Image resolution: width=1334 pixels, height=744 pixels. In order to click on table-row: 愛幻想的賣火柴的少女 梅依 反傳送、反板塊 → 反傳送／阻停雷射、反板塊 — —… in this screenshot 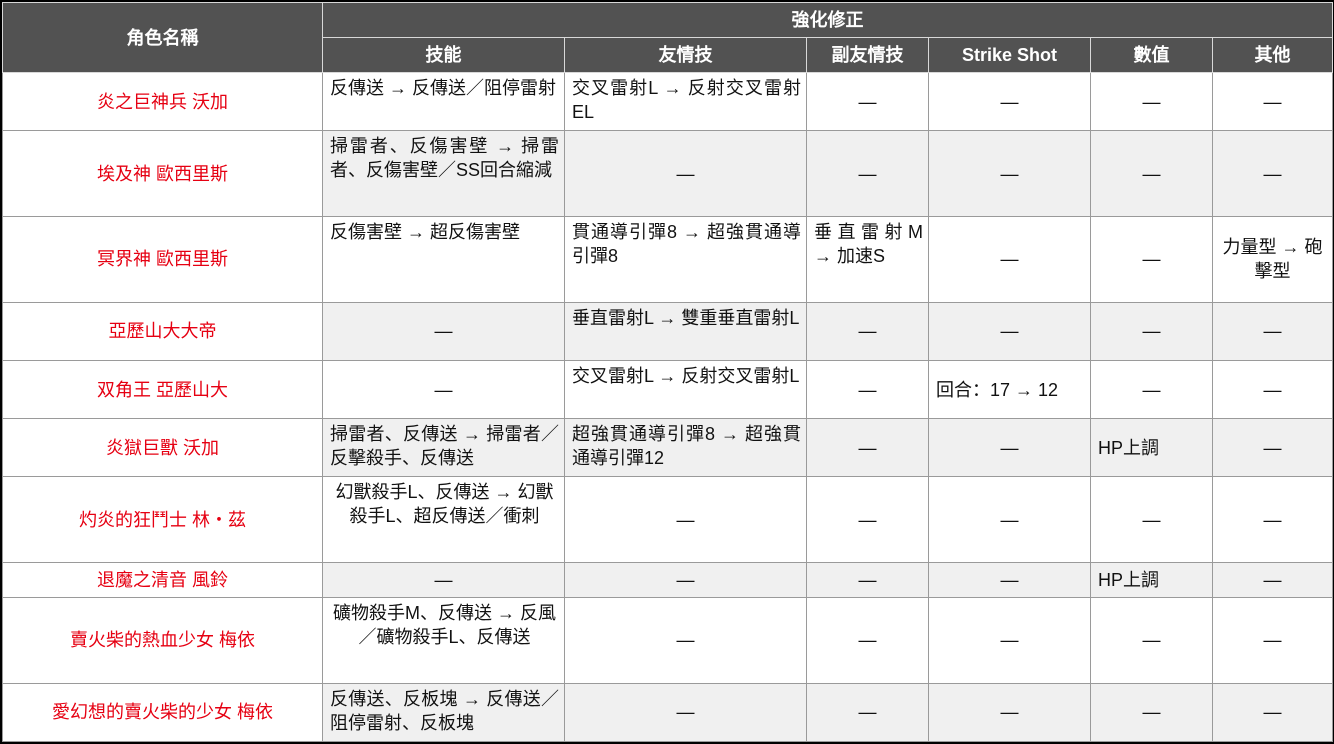, I will do `click(668, 712)`.